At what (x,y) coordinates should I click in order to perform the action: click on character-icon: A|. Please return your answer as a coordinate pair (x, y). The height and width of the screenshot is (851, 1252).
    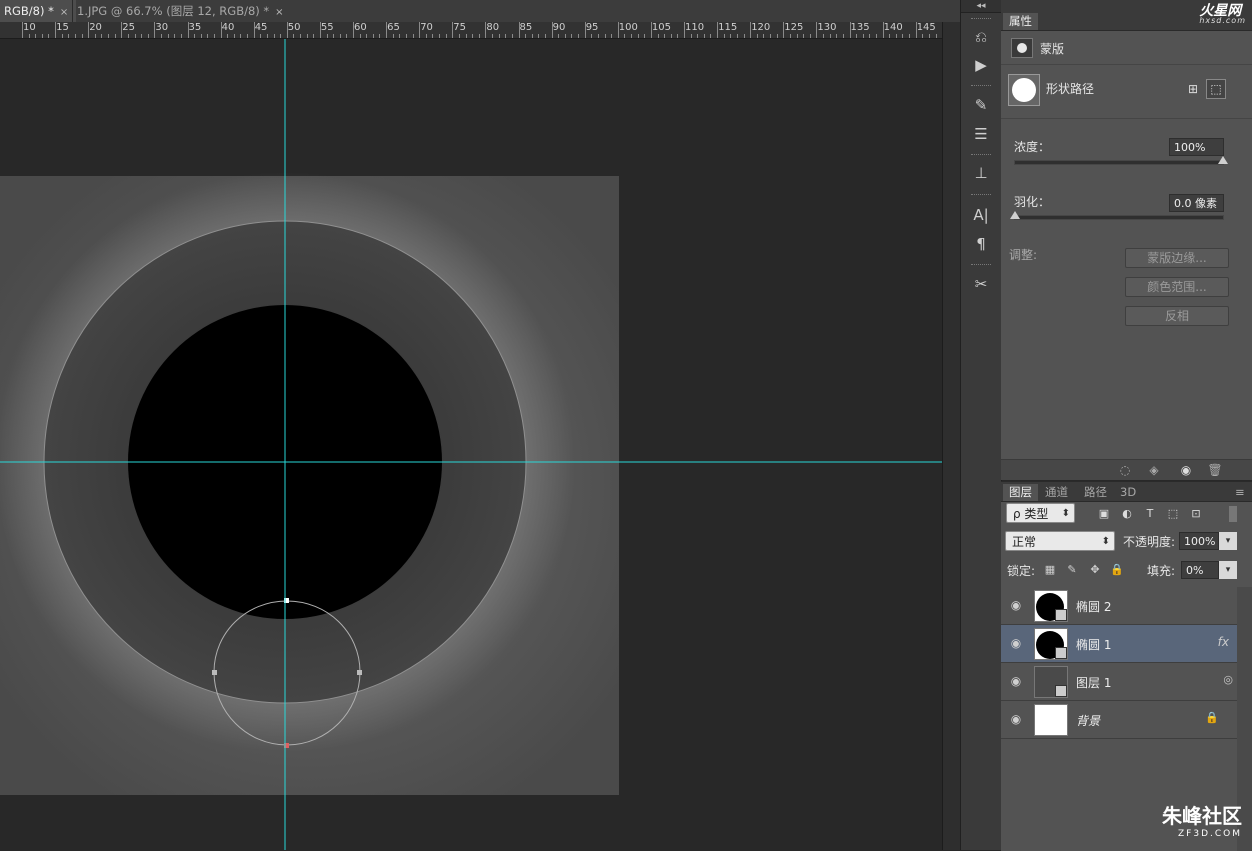
    Looking at the image, I should click on (981, 215).